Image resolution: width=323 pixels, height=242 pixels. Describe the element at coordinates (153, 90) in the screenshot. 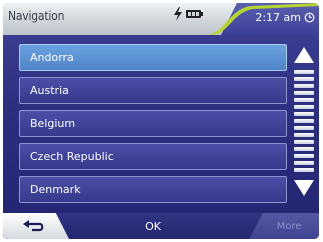

I see `list-item-austria: Austria` at that location.